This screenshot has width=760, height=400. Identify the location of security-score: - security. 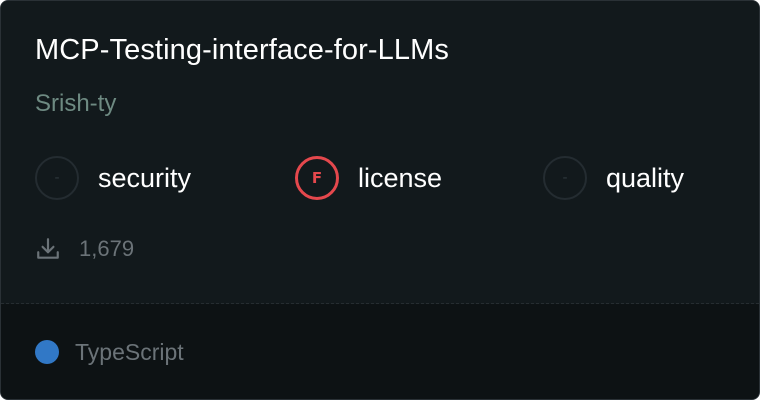
(113, 178).